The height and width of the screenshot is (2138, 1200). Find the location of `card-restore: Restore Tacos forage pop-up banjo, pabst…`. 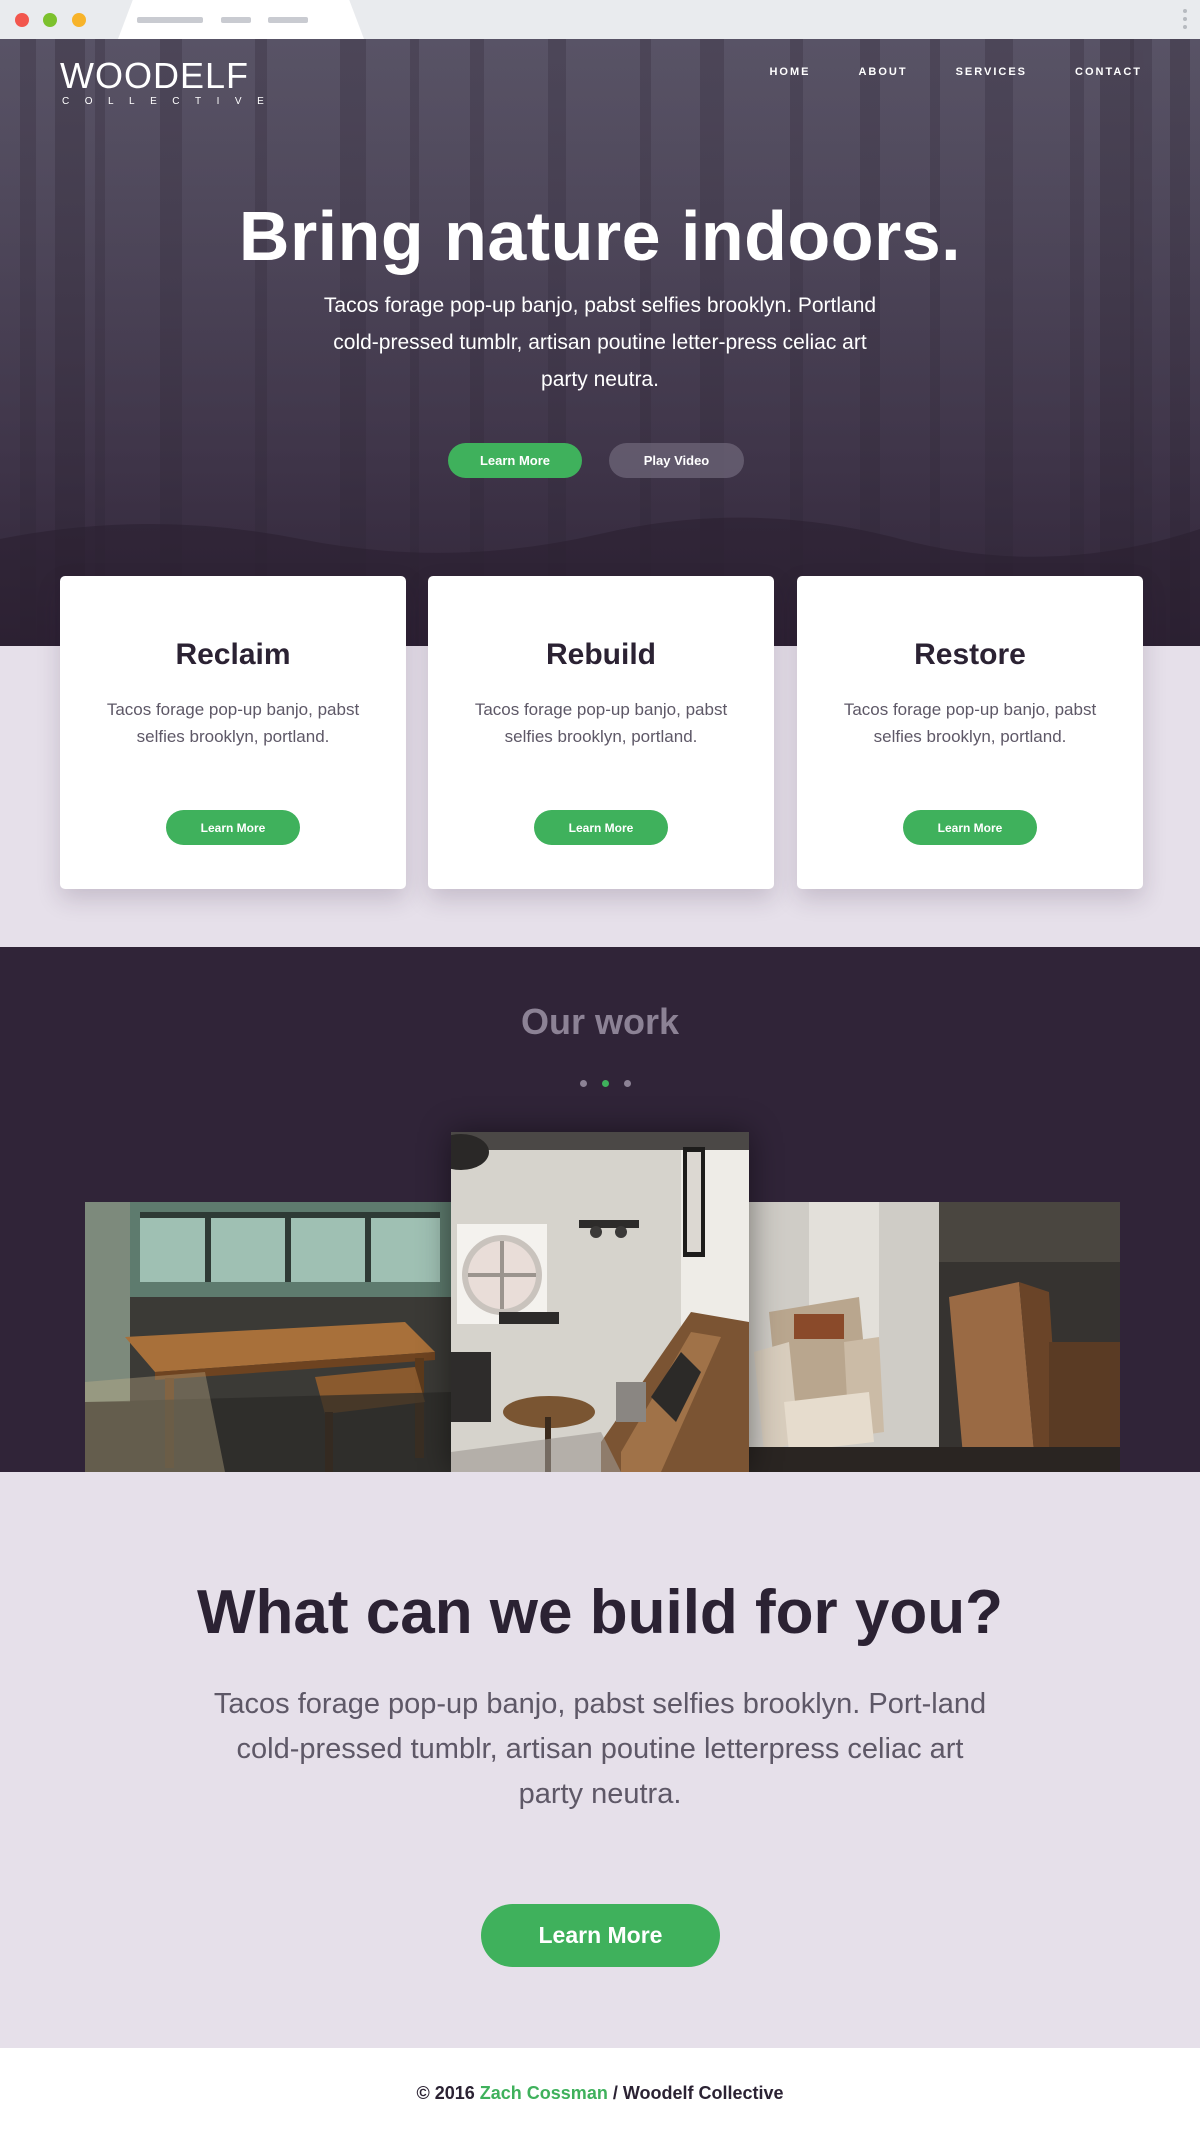

card-restore: Restore Tacos forage pop-up banjo, pabst… is located at coordinates (970, 732).